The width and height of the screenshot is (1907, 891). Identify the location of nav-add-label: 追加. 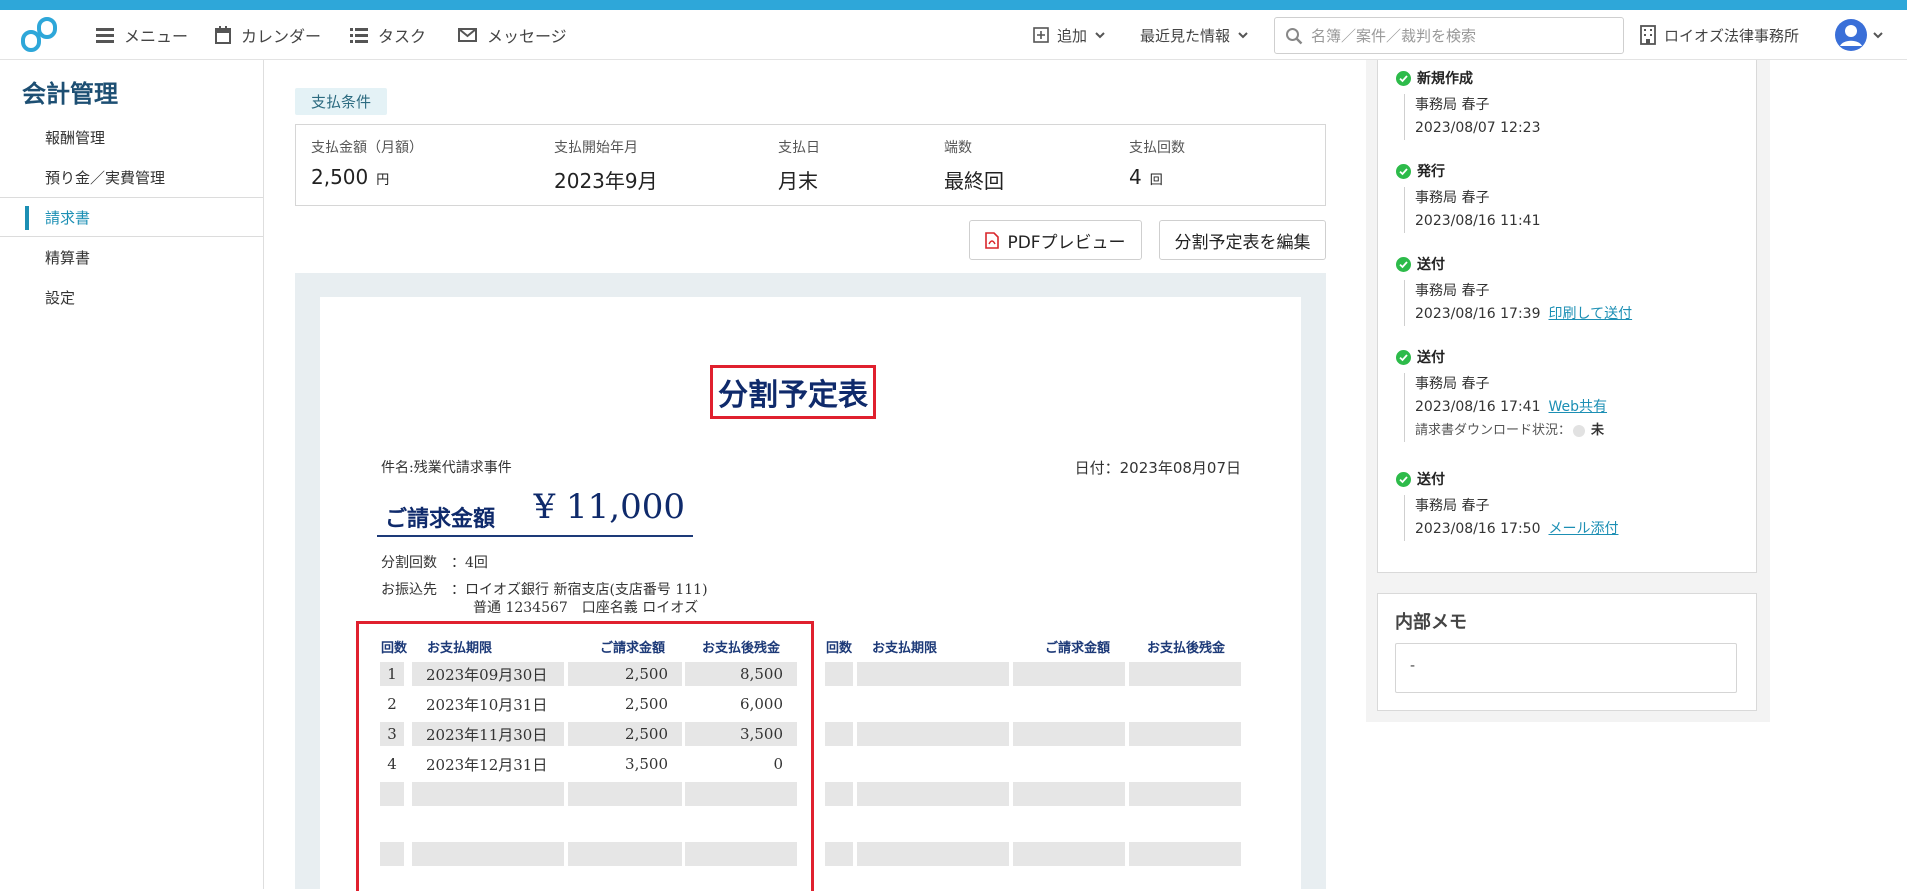
(1072, 35).